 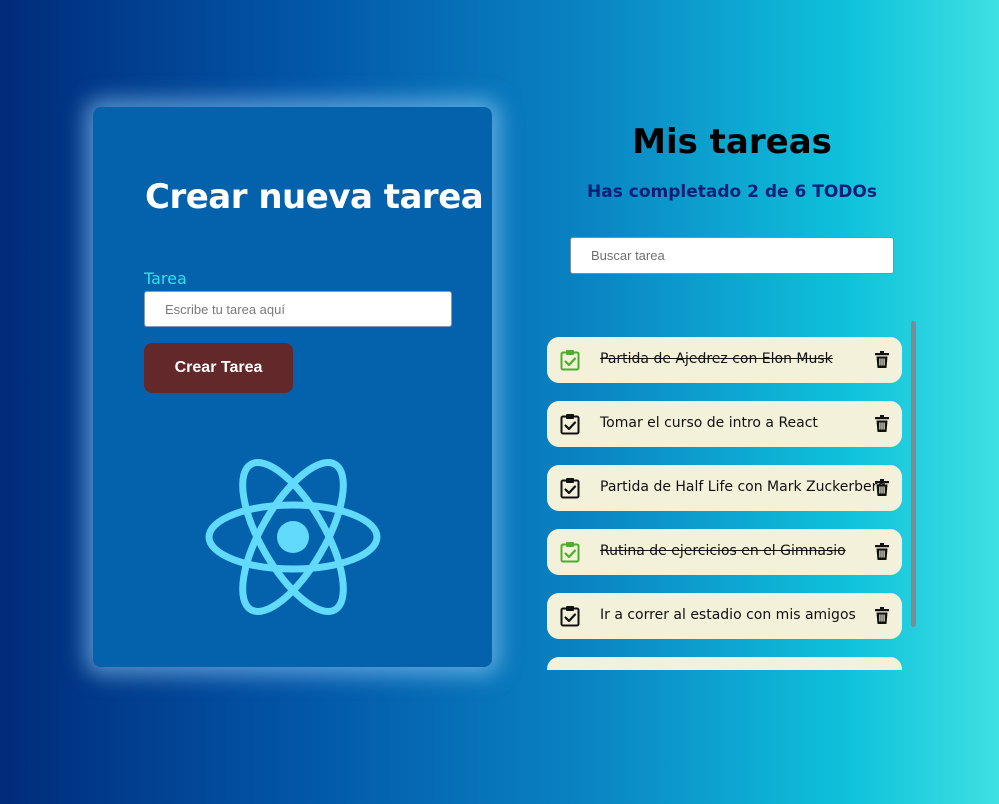 I want to click on todo-text: Rutina de ejercicios en el Gimnasio, so click(x=723, y=551).